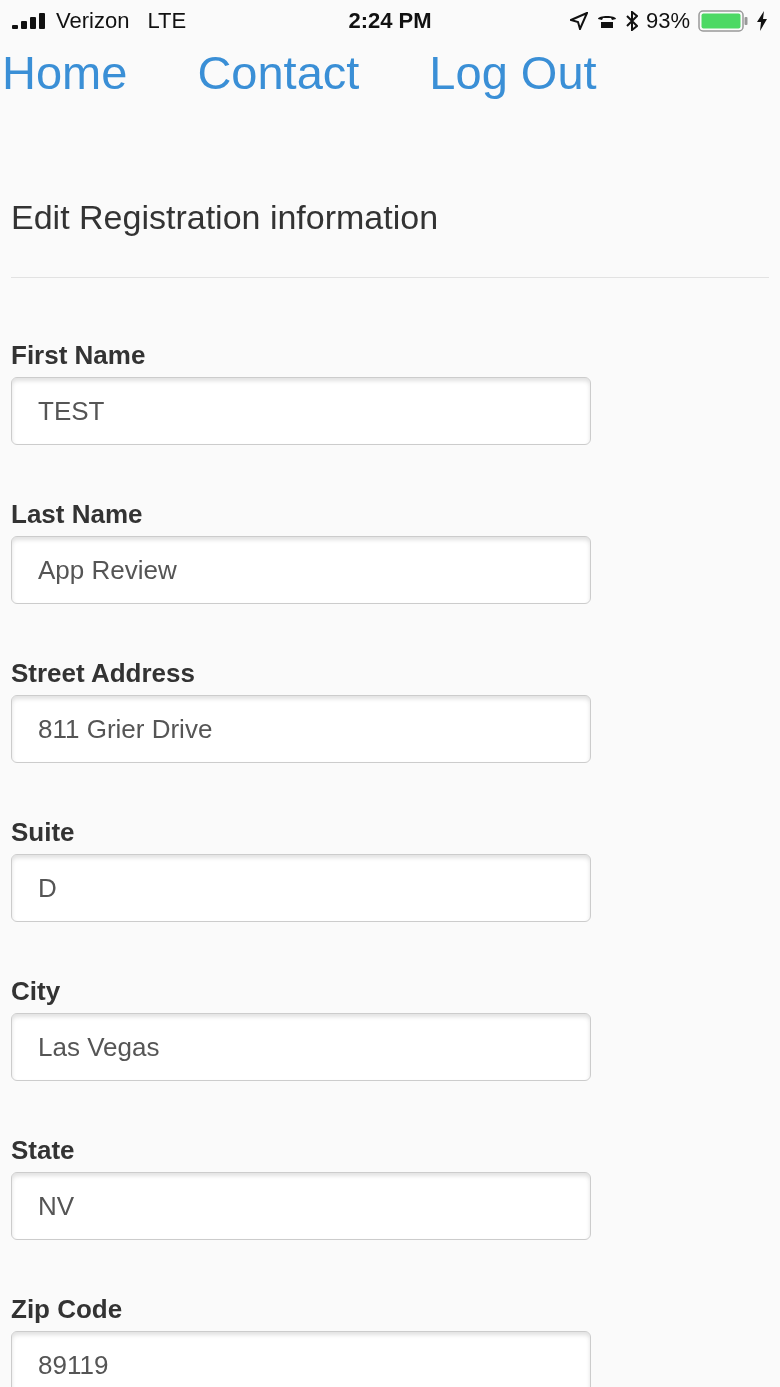 This screenshot has width=780, height=1387. What do you see at coordinates (30, 21) in the screenshot?
I see `signal-icon` at bounding box center [30, 21].